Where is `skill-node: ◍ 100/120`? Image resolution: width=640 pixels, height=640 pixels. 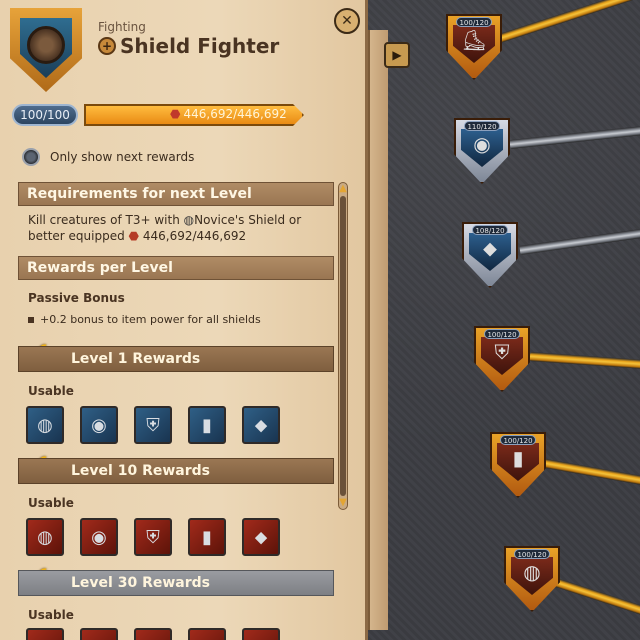
skill-node: ◍ 100/120 is located at coordinates (532, 579).